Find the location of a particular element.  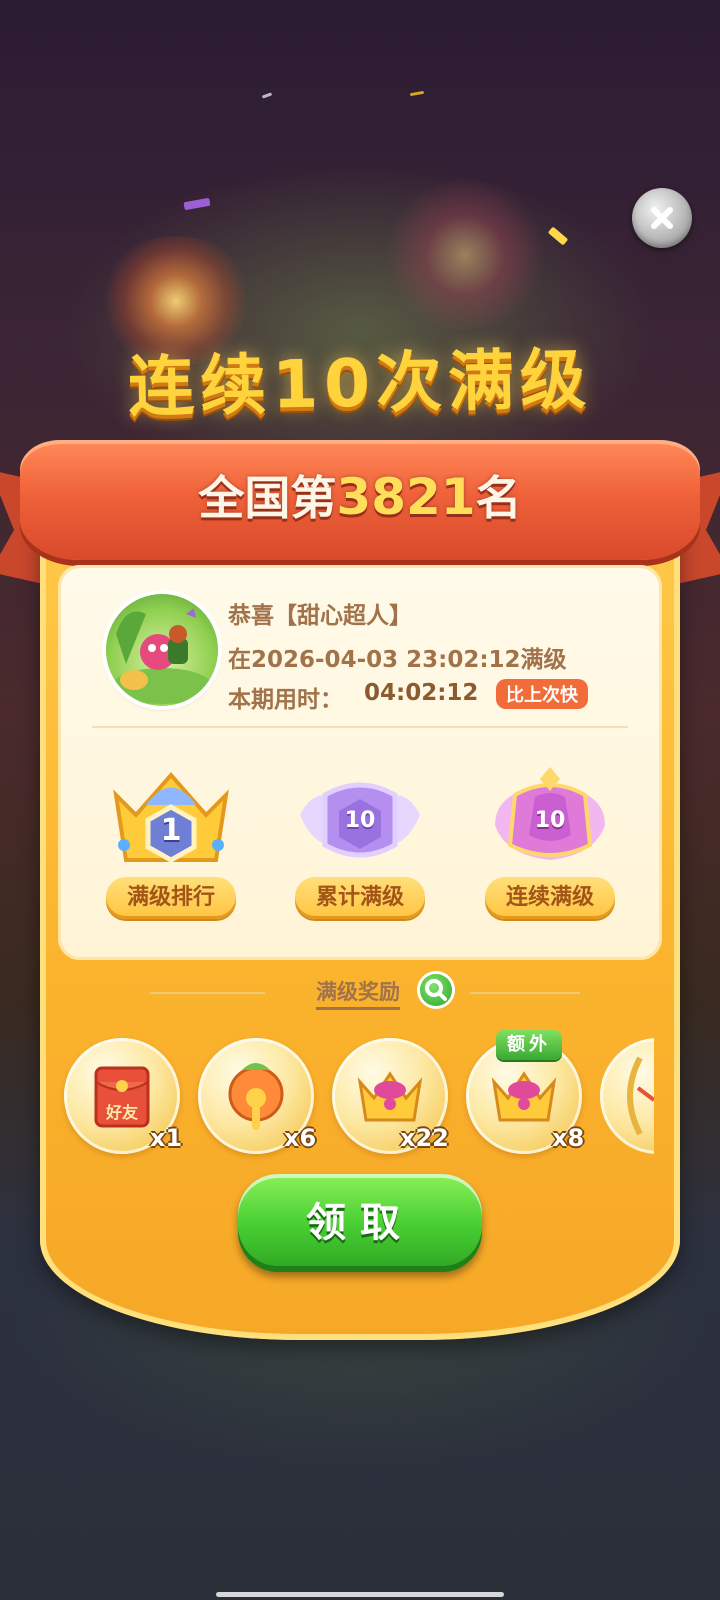

reward-title: 满级奖励 is located at coordinates (358, 993).